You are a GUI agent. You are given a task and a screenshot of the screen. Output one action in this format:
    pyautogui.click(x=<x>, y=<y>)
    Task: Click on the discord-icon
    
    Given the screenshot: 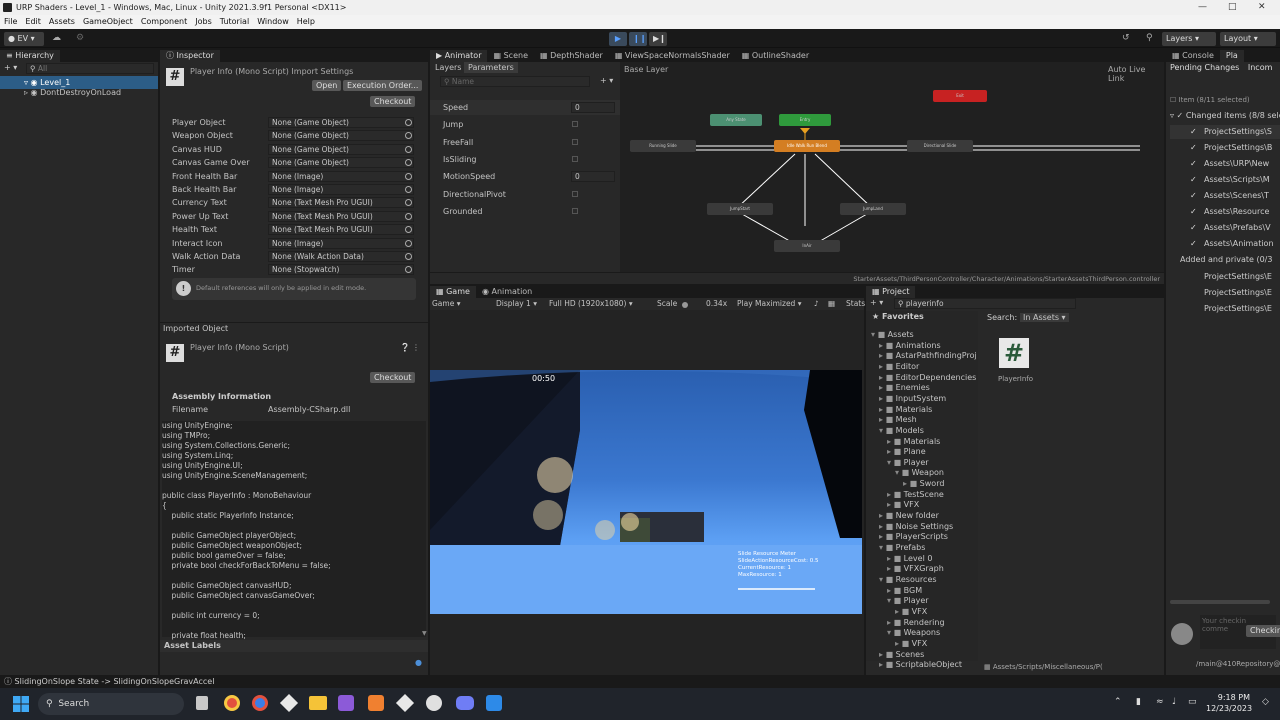 What is the action you would take?
    pyautogui.click(x=465, y=703)
    